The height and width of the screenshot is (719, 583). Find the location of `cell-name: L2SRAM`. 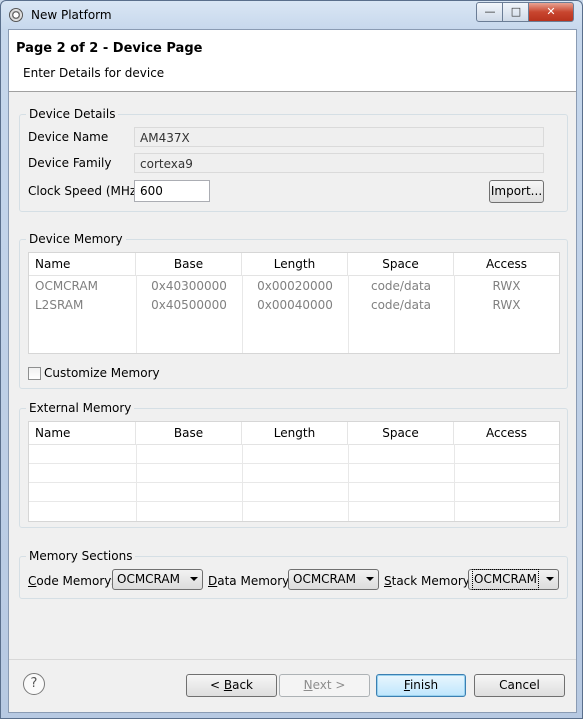

cell-name: L2SRAM is located at coordinates (59, 305).